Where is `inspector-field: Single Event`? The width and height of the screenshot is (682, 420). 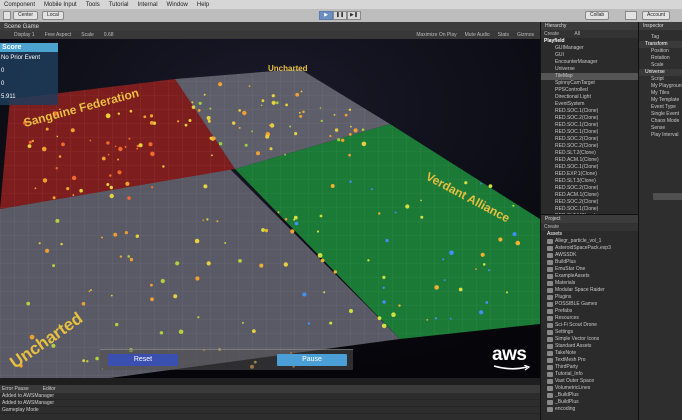
inspector-field: Single Event is located at coordinates (660, 114).